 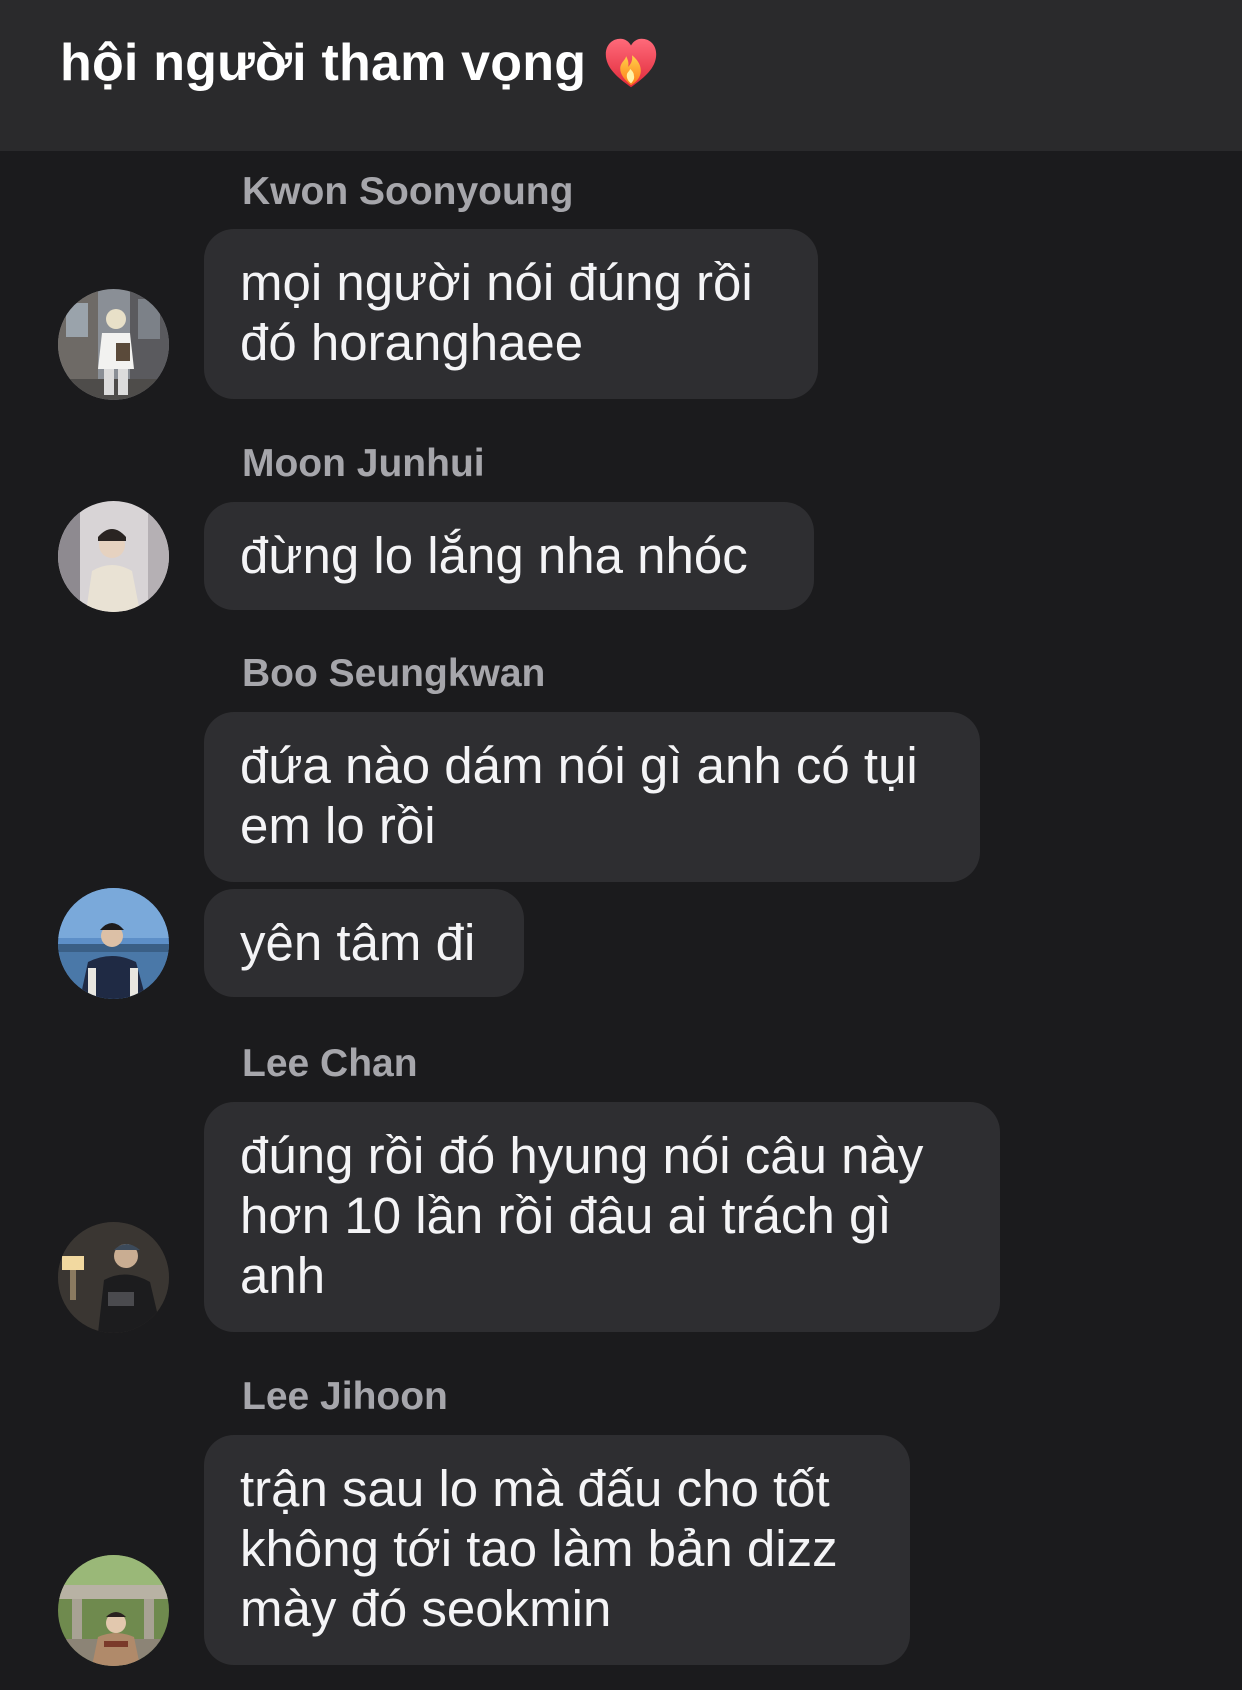 I want to click on message-line: mọi người nói đúng rồi, so click(x=496, y=282).